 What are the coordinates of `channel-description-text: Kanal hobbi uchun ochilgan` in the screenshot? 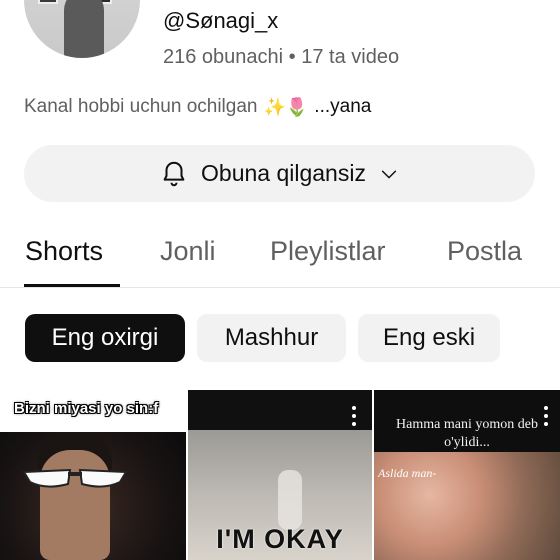 It's located at (141, 106).